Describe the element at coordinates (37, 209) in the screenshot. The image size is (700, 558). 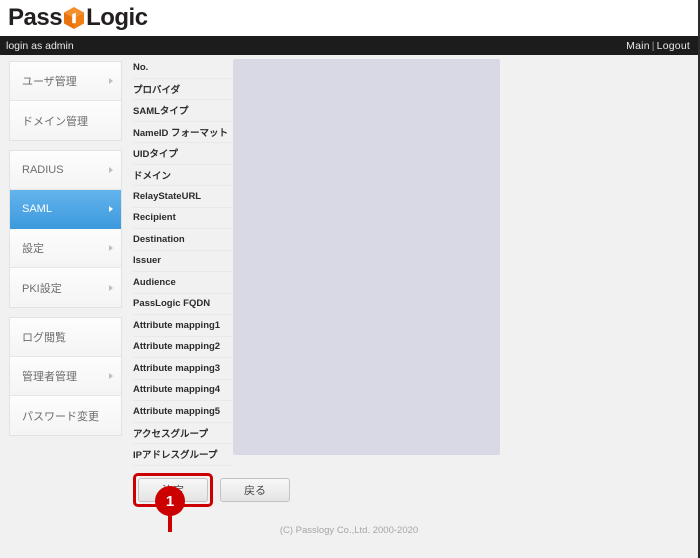
I see `sidebar-item-label: SAML` at that location.